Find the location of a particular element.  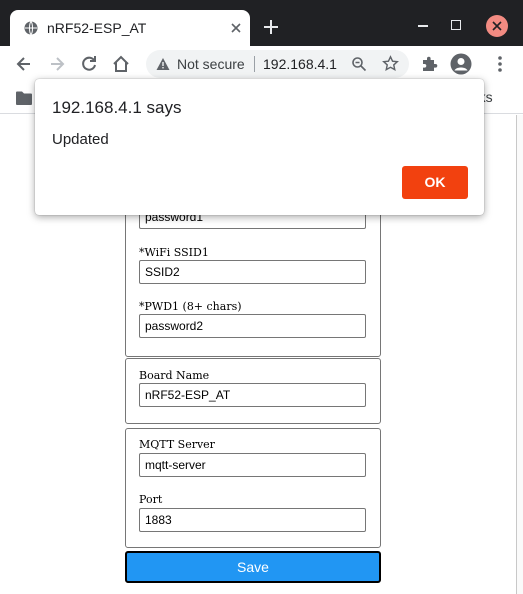

port-label: Port is located at coordinates (151, 499).